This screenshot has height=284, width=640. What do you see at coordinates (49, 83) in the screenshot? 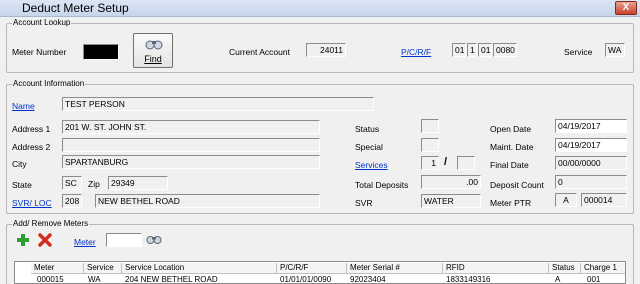
I see `account-information-legend: Account Information` at bounding box center [49, 83].